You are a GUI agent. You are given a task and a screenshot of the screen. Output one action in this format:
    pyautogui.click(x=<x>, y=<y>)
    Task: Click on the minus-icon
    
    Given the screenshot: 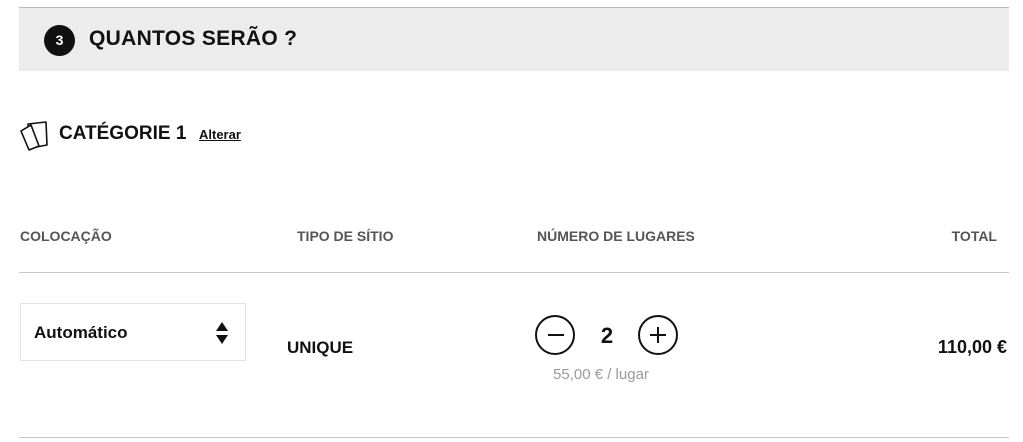 What is the action you would take?
    pyautogui.click(x=556, y=335)
    